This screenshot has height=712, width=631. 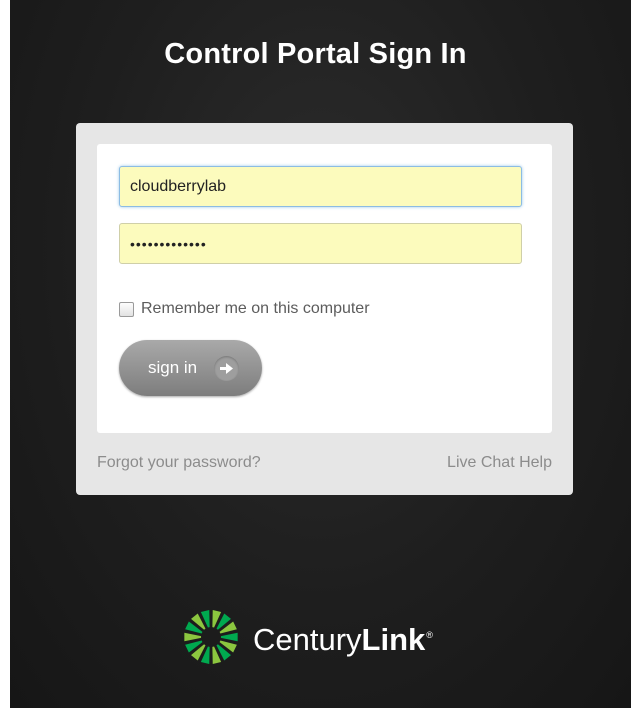 What do you see at coordinates (324, 463) in the screenshot?
I see `help-links: Forgot your password? Live Chat Help` at bounding box center [324, 463].